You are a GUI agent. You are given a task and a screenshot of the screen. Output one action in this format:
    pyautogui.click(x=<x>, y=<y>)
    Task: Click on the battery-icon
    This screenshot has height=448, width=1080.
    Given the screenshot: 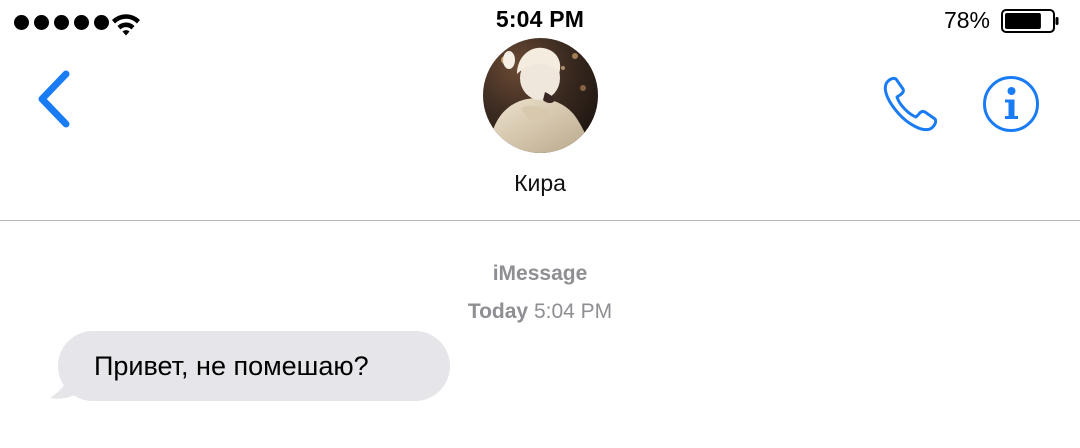 What is the action you would take?
    pyautogui.click(x=1030, y=21)
    